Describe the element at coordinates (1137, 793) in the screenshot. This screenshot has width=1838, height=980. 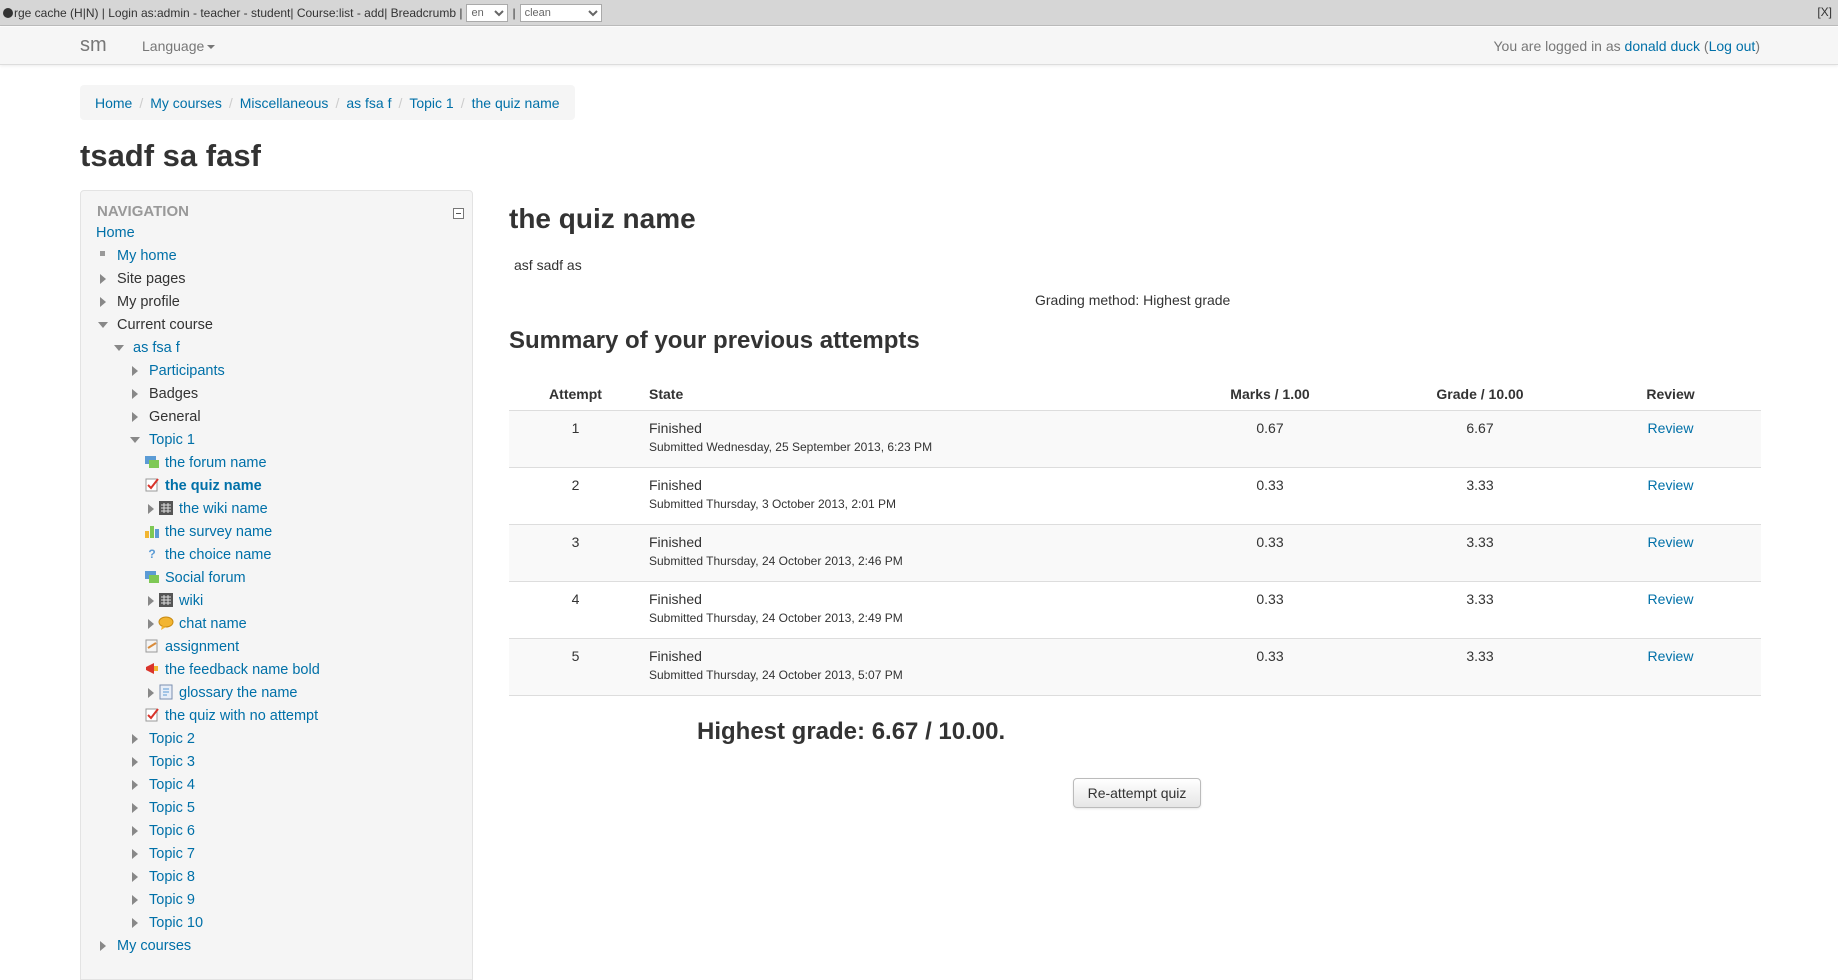
I see `reattempt-quiz-button: Re-attempt quiz` at that location.